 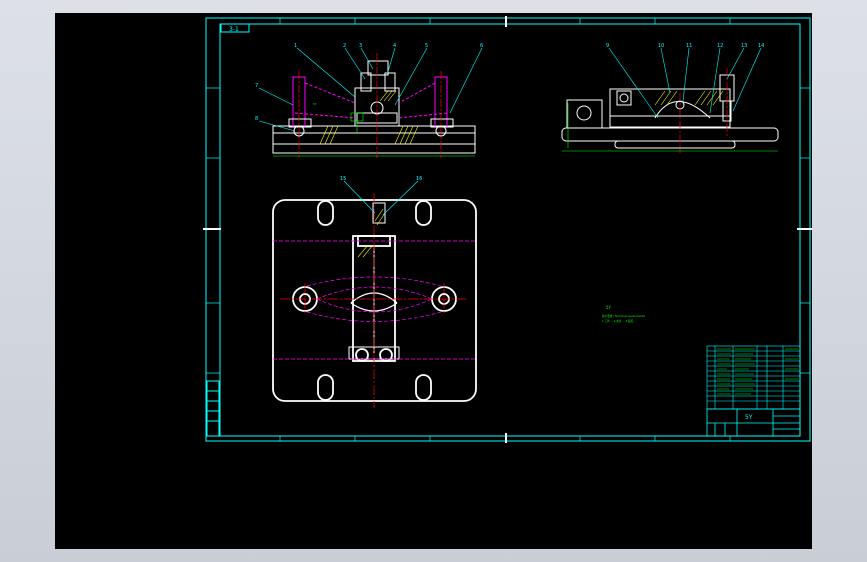 What do you see at coordinates (753, 377) in the screenshot?
I see `parts-list` at bounding box center [753, 377].